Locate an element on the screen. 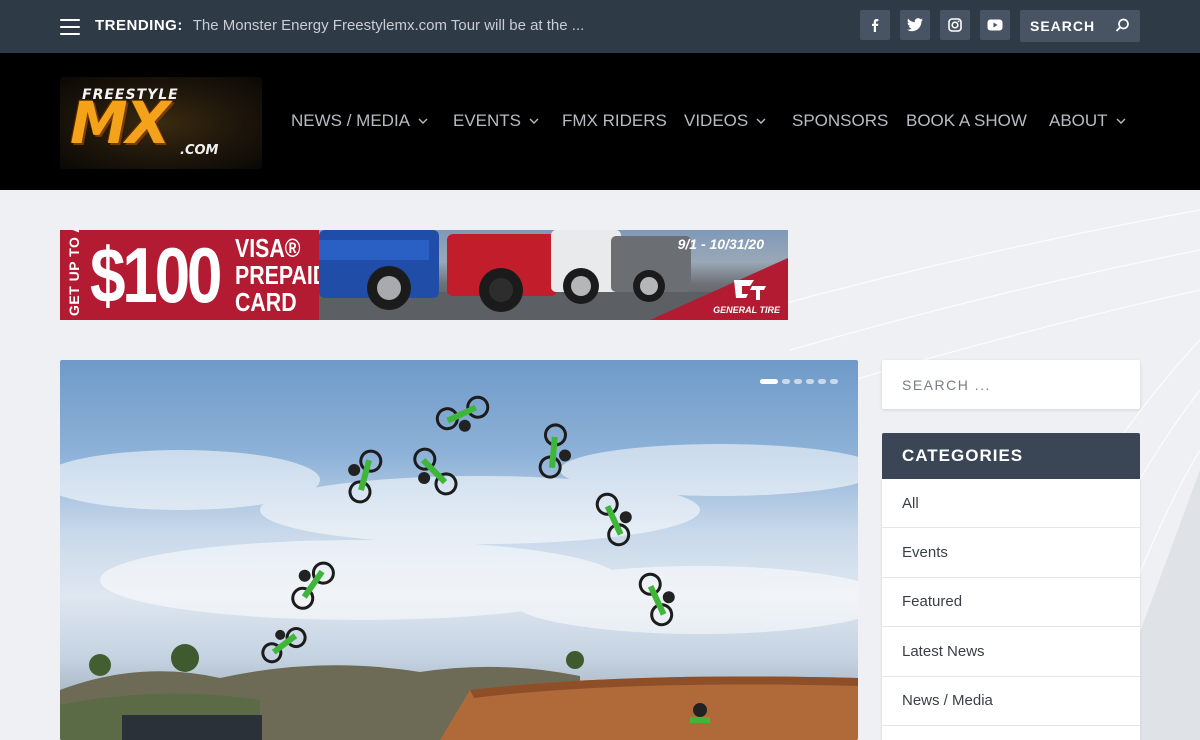 This screenshot has height=740, width=1200. categories-title: CATEGORIES is located at coordinates (963, 455).